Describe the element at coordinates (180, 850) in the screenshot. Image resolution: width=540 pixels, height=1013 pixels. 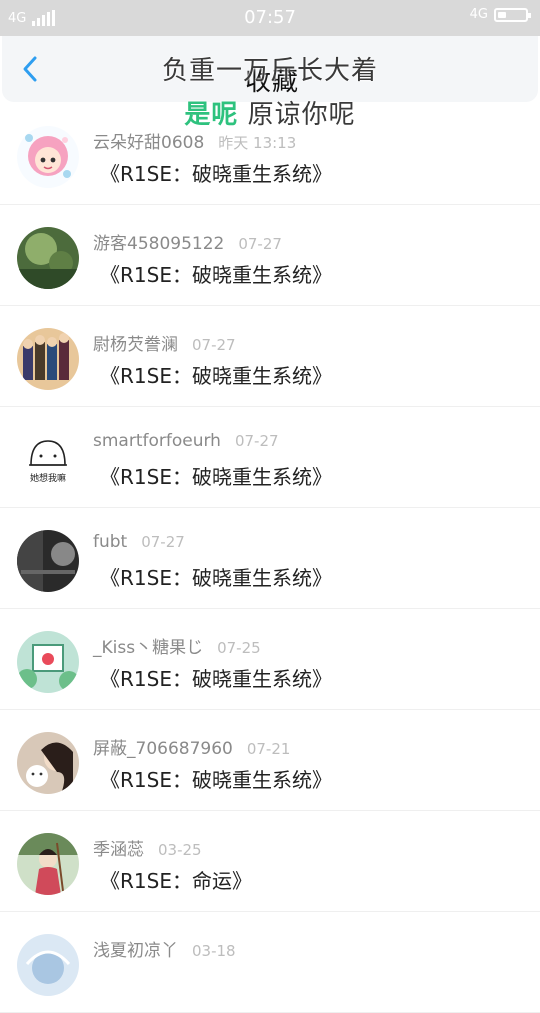
I see `date: 03-25` at that location.